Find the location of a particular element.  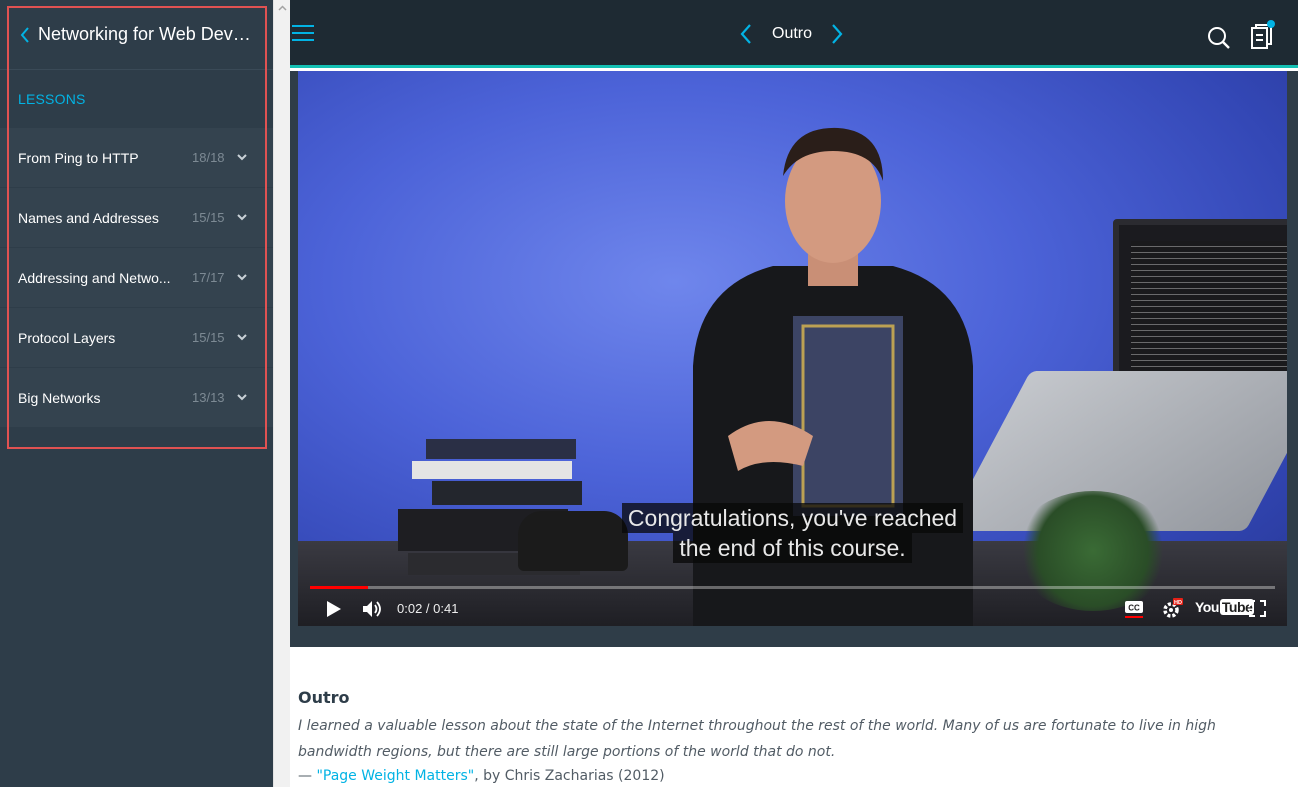

concept-nav: Outro is located at coordinates (791, 34).